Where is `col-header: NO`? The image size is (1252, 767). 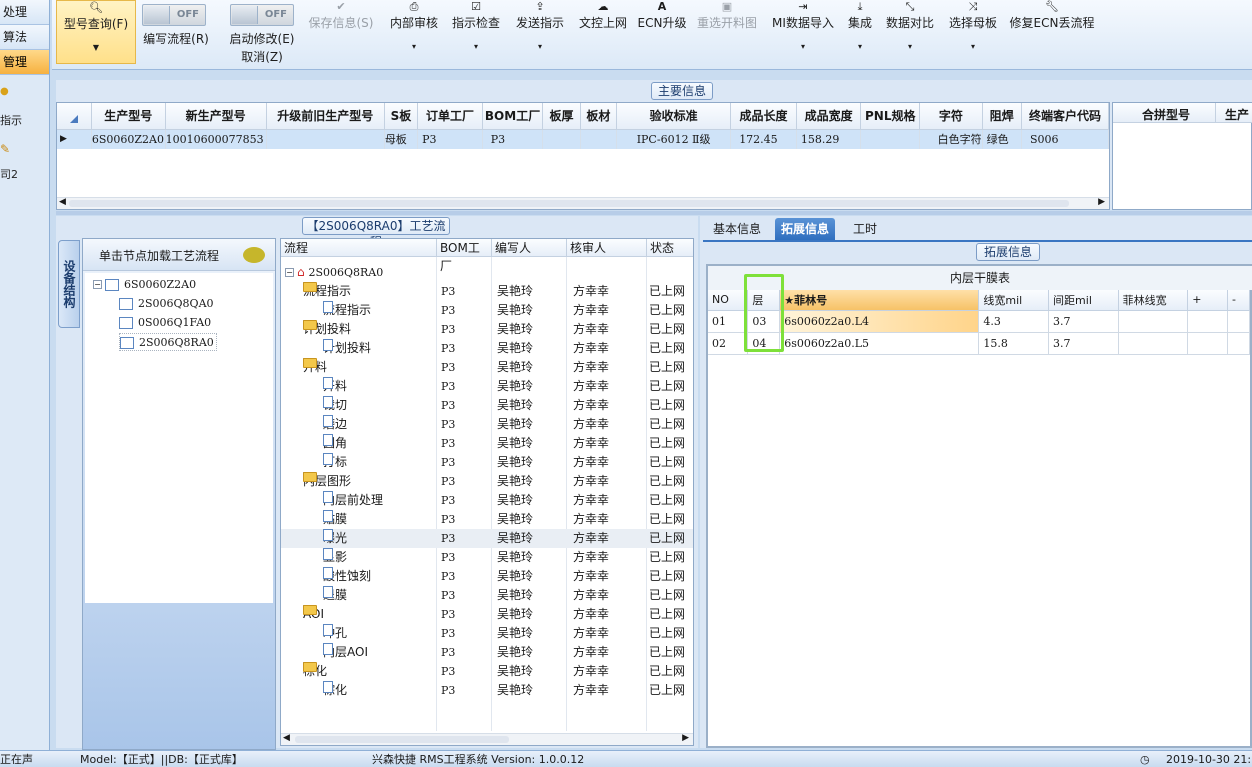
col-header: NO is located at coordinates (728, 300).